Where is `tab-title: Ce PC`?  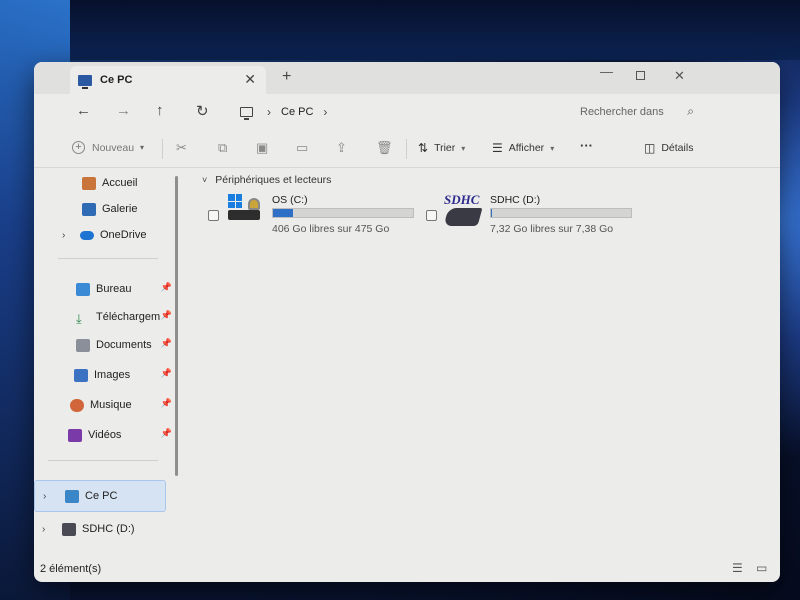 tab-title: Ce PC is located at coordinates (116, 80).